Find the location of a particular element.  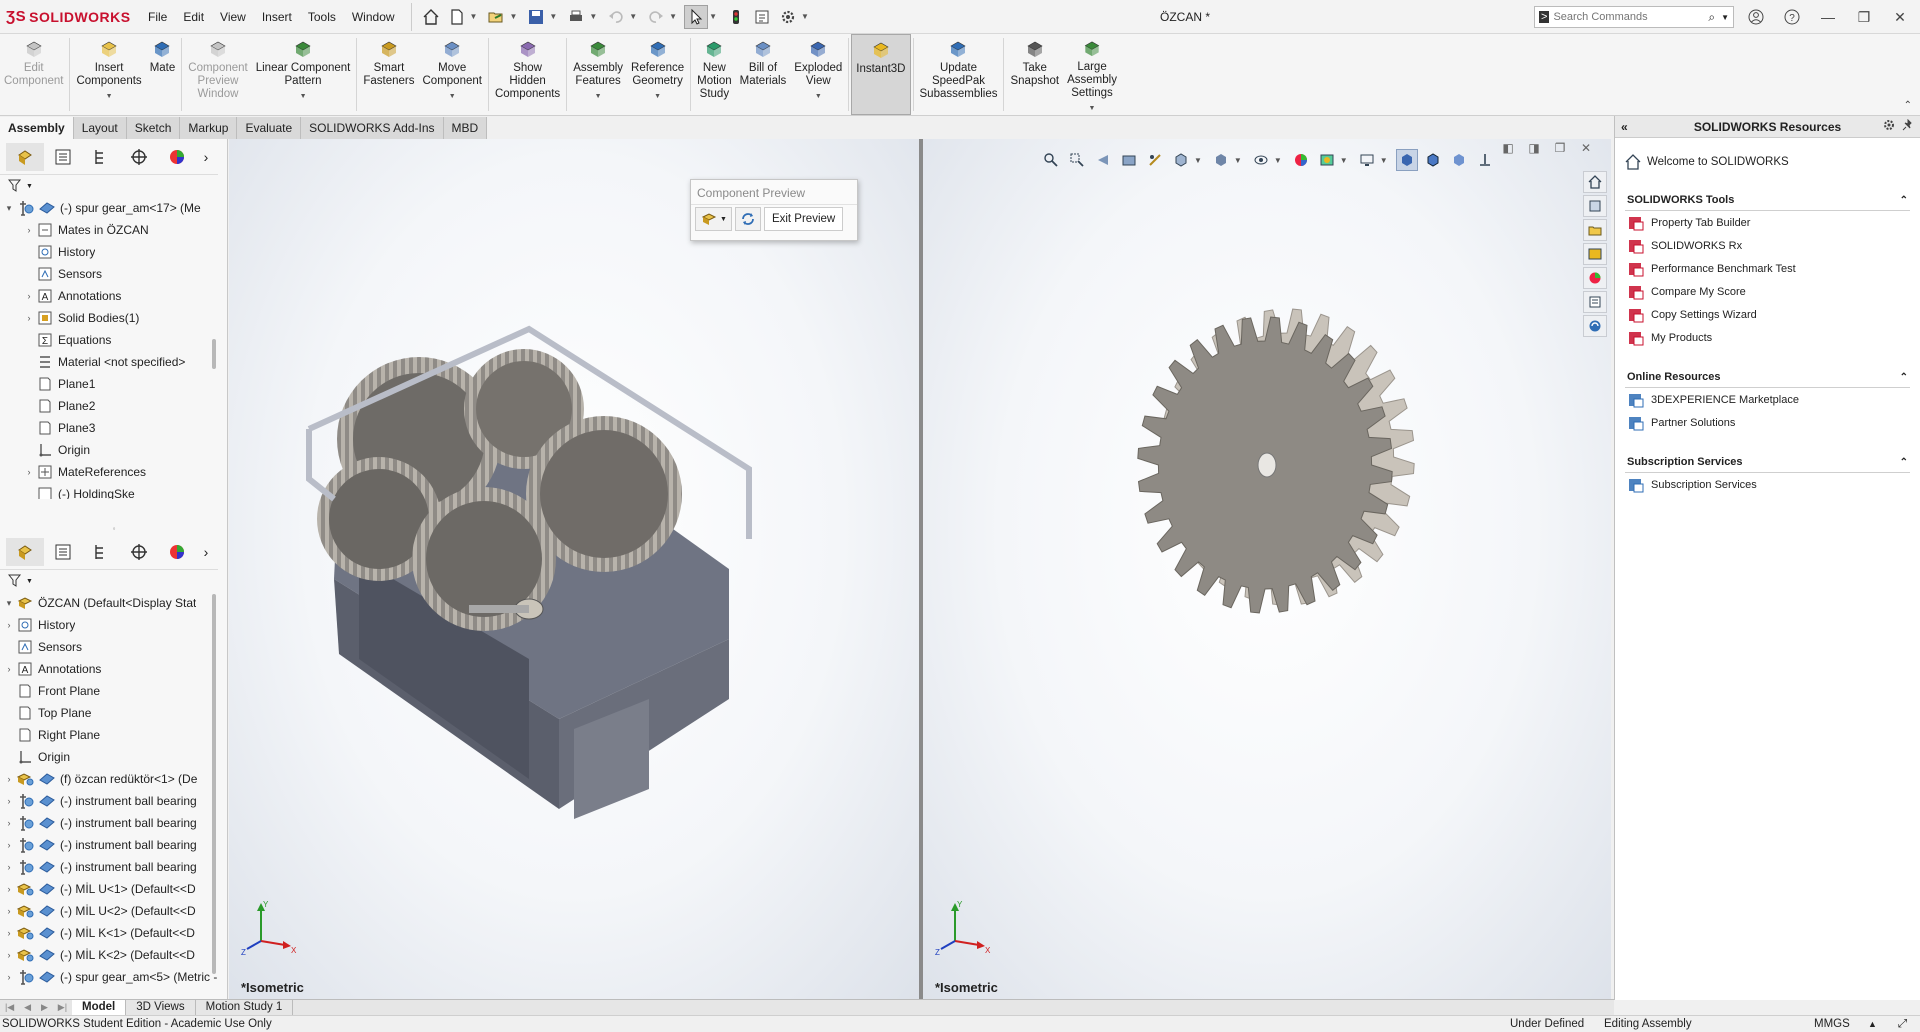

tree-item: › Mates in ÖZCAN is located at coordinates (109, 230).